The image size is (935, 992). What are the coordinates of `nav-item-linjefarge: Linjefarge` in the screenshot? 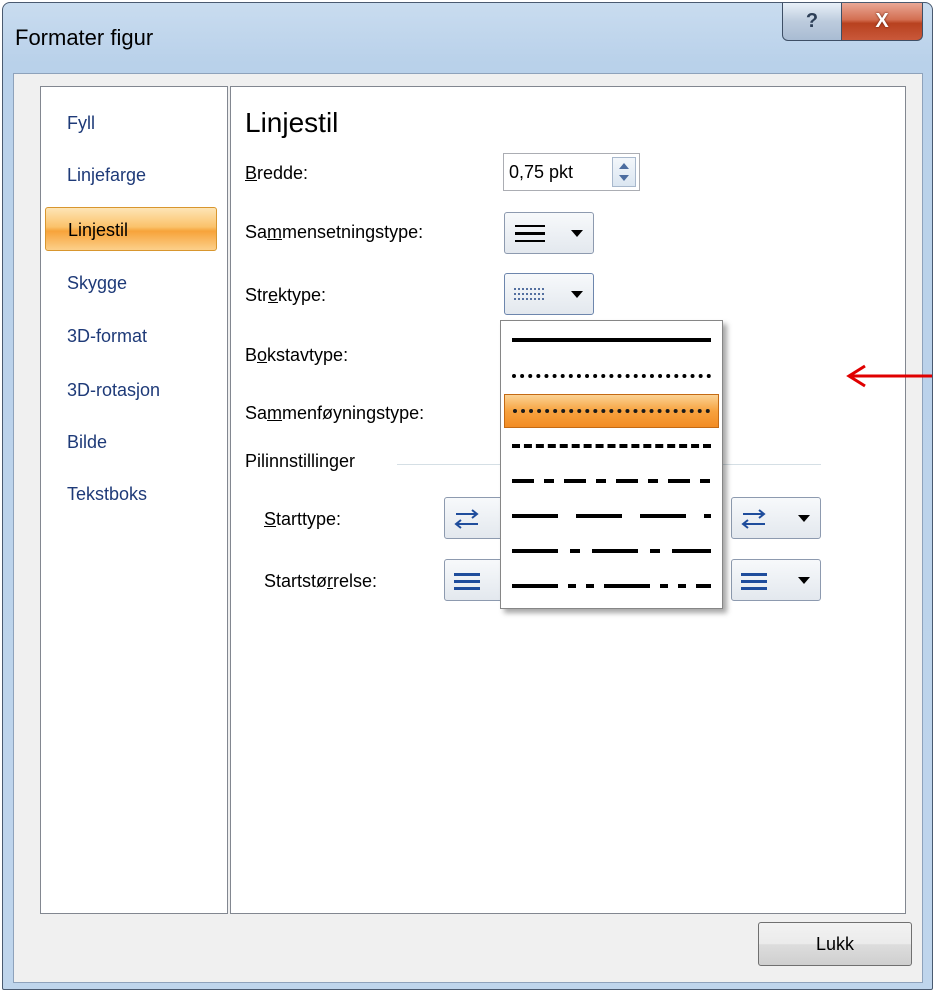 It's located at (131, 175).